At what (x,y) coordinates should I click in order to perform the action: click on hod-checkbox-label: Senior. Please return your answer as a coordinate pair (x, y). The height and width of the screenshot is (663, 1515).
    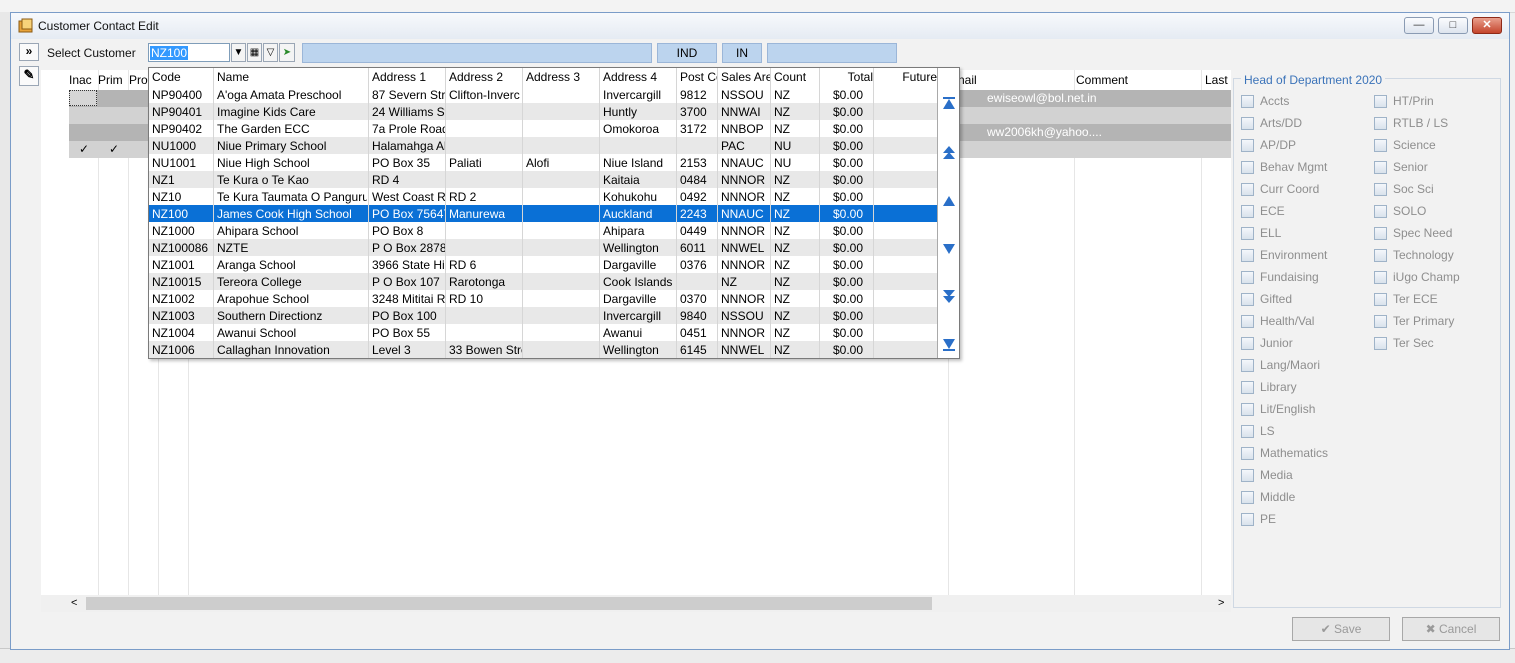
    Looking at the image, I should click on (1410, 167).